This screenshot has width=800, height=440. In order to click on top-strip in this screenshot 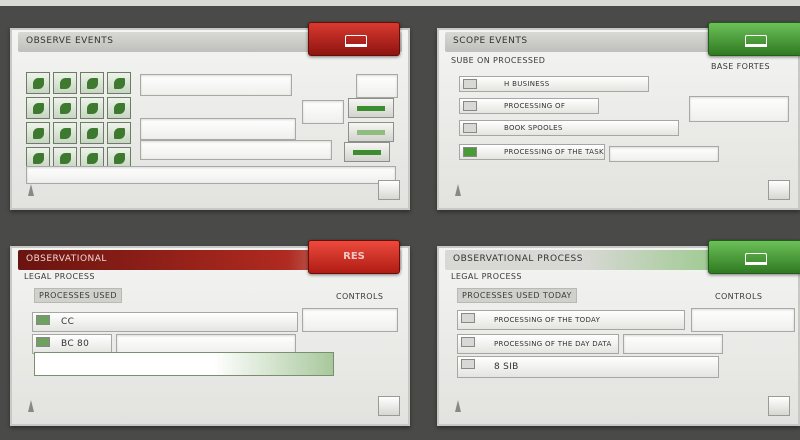, I will do `click(400, 3)`.